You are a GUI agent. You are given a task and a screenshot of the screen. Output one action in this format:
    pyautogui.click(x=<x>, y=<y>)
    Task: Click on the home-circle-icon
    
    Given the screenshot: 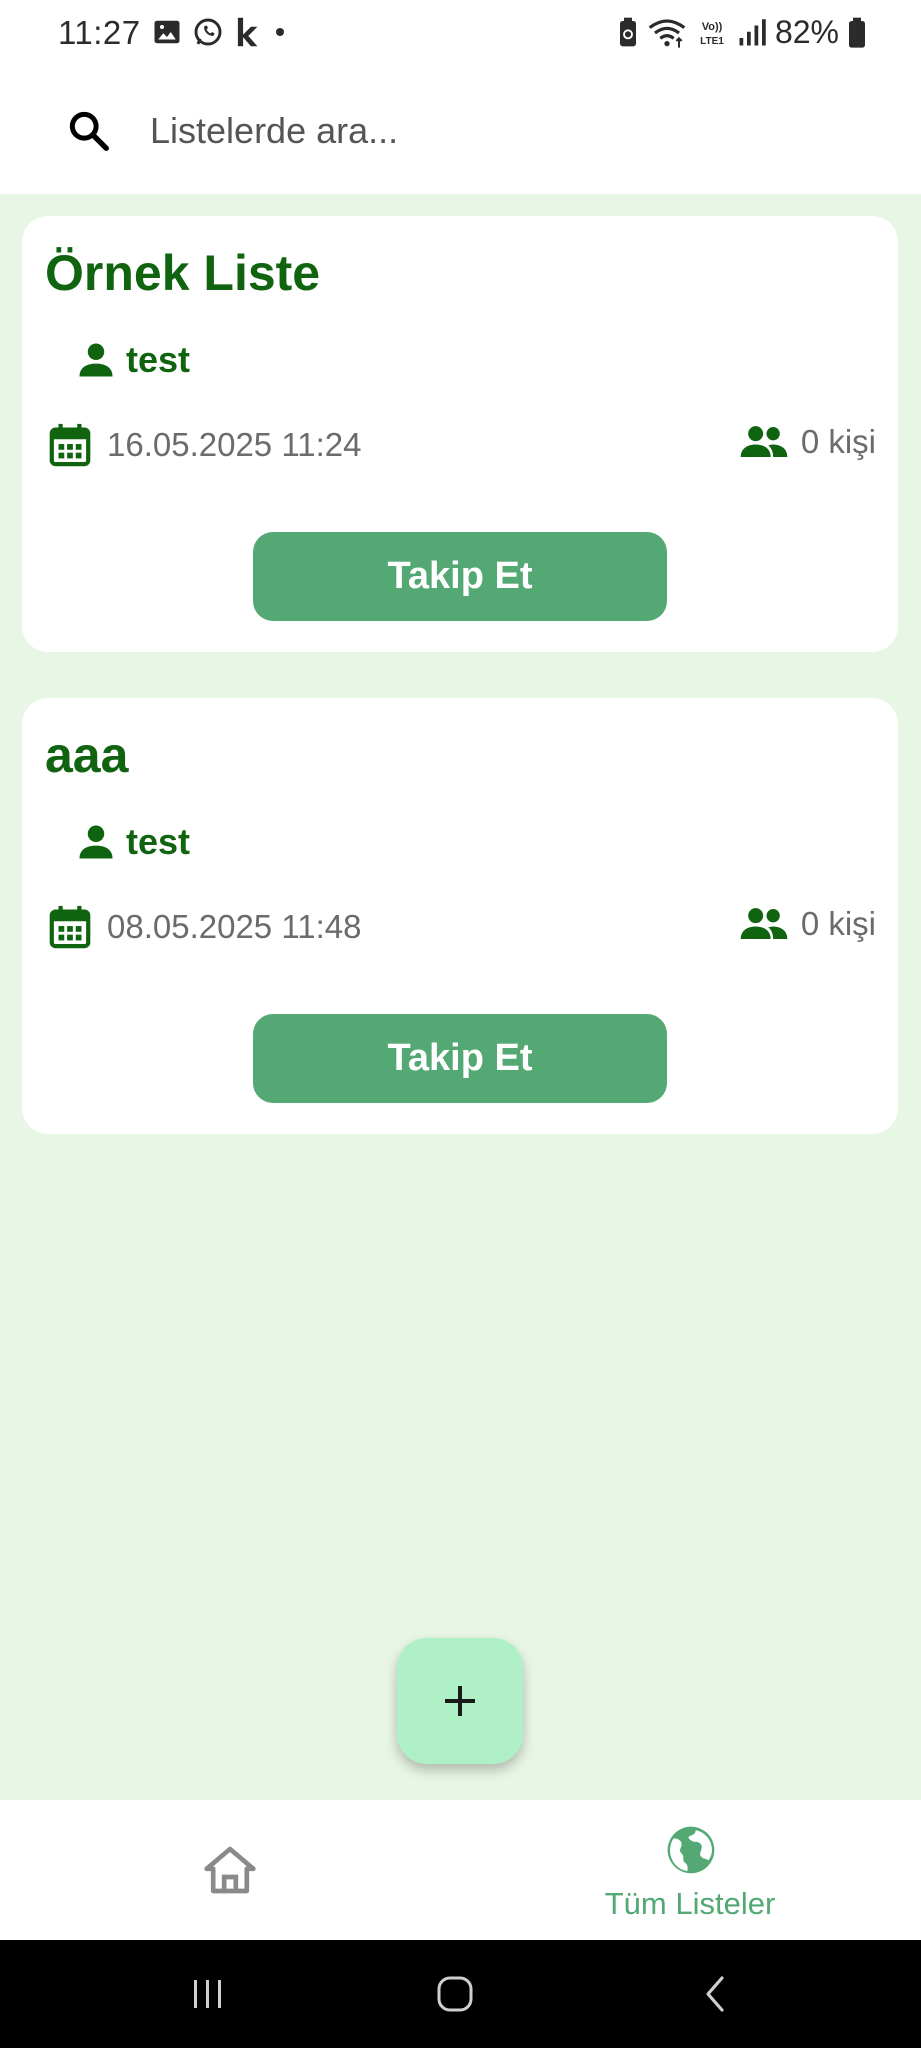 What is the action you would take?
    pyautogui.click(x=455, y=1994)
    